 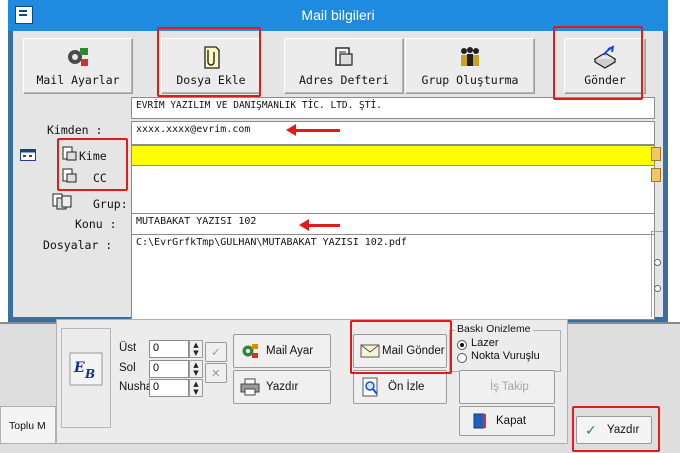 What do you see at coordinates (494, 329) in the screenshot?
I see `print-preview-group-title: Baskı Onizleme` at bounding box center [494, 329].